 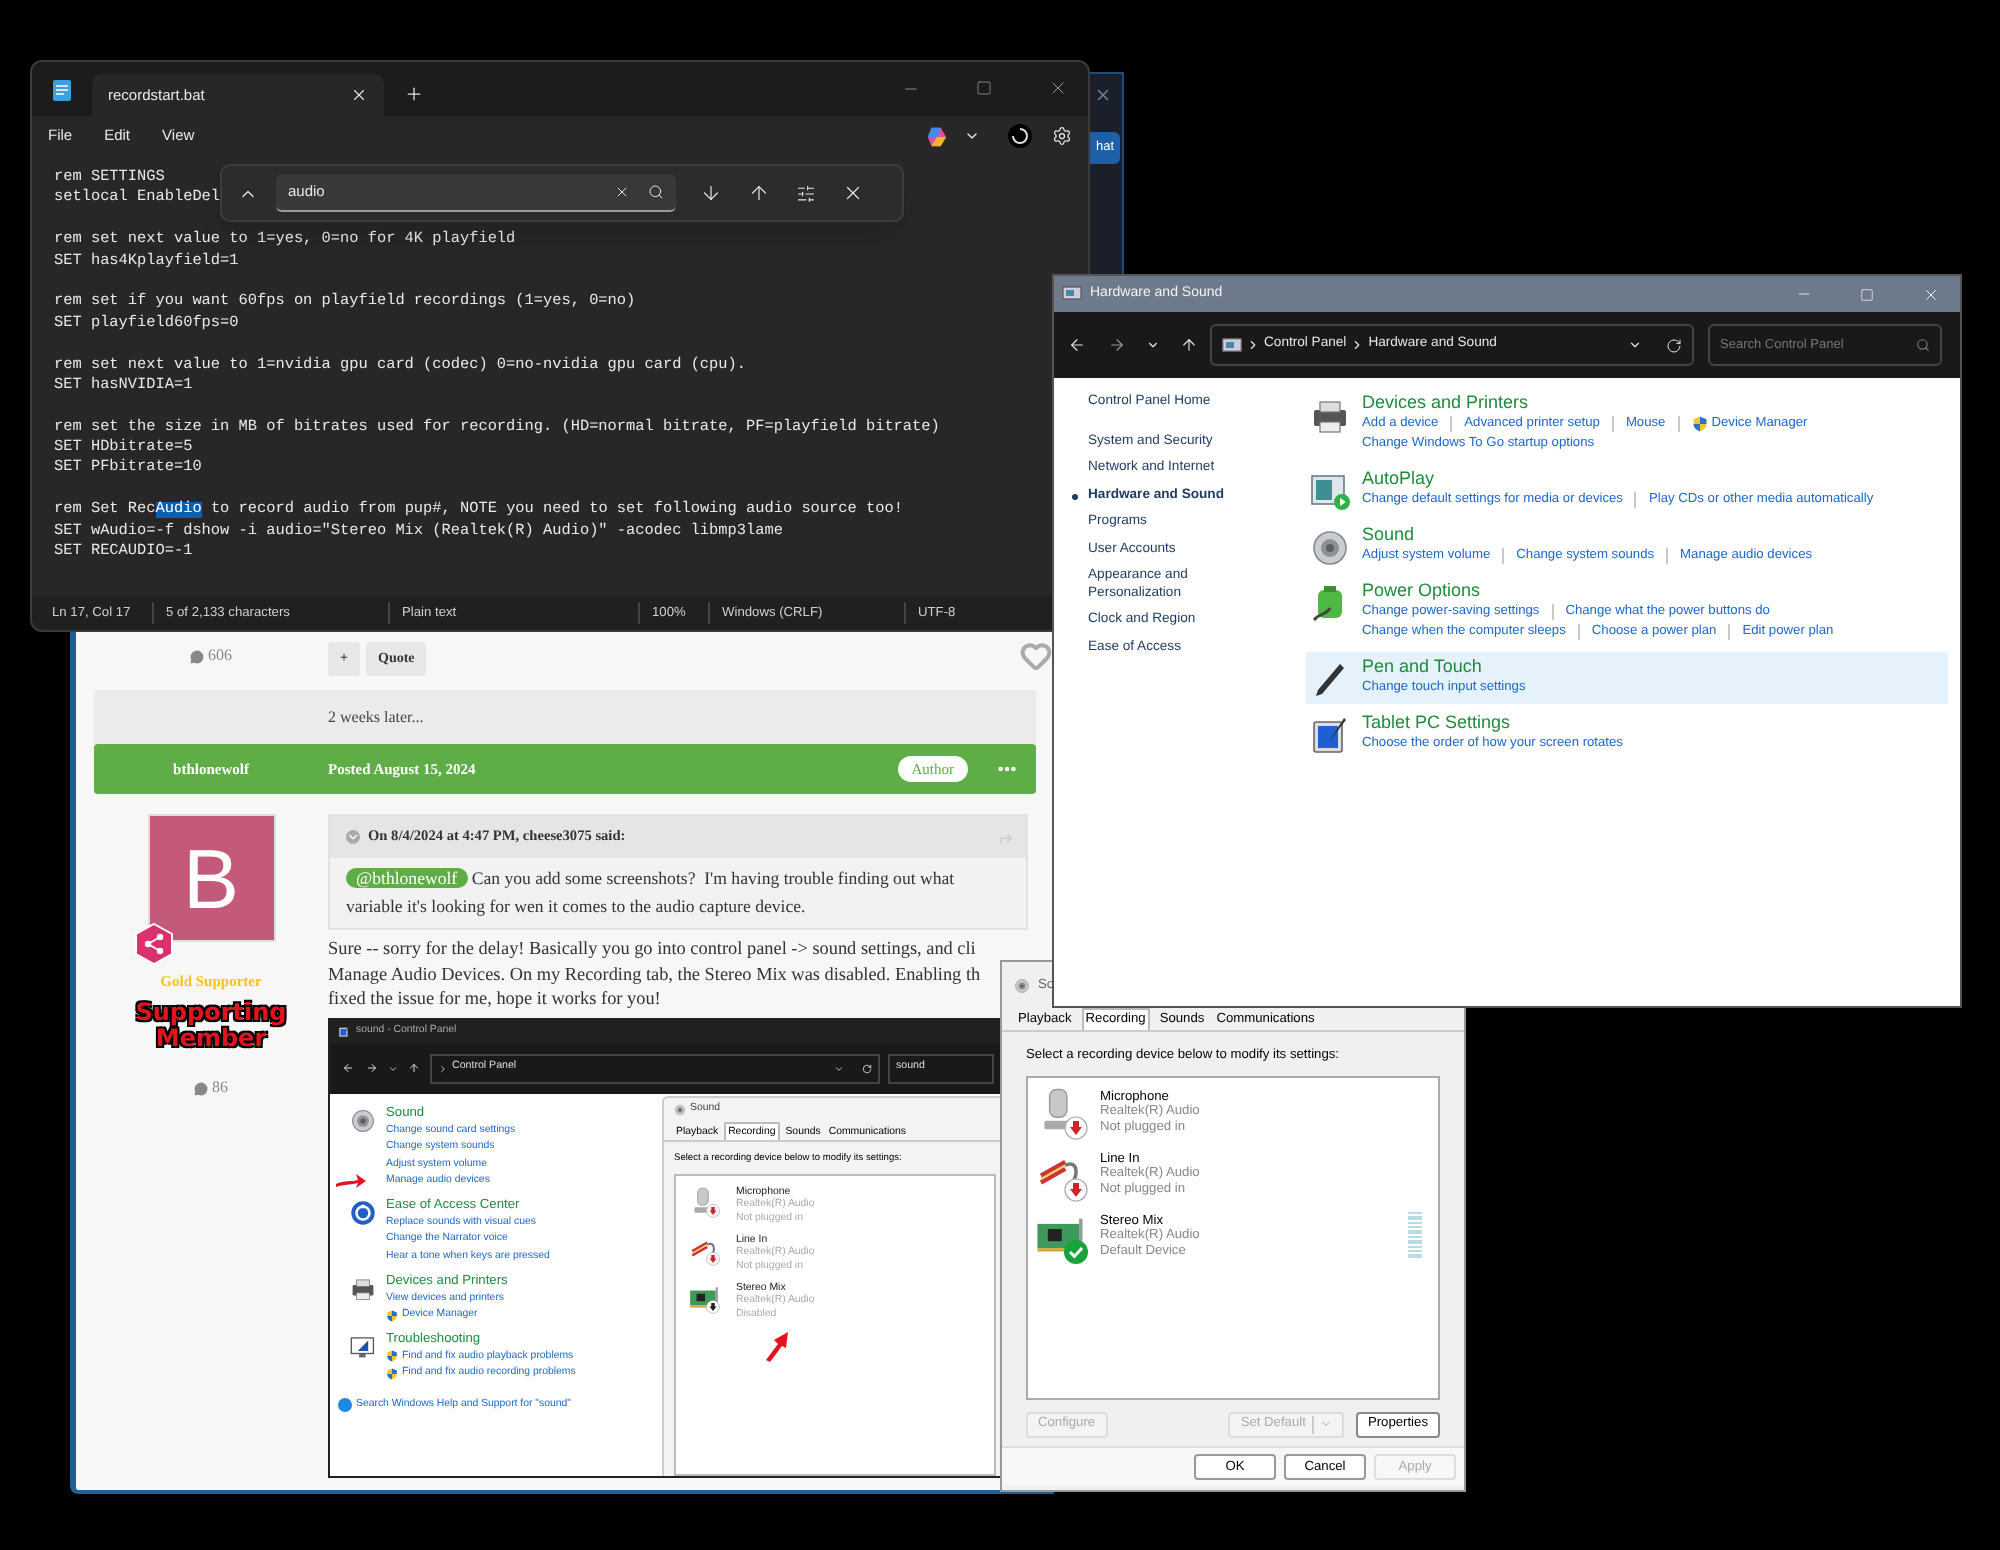 What do you see at coordinates (711, 193) in the screenshot?
I see `find-next-icon` at bounding box center [711, 193].